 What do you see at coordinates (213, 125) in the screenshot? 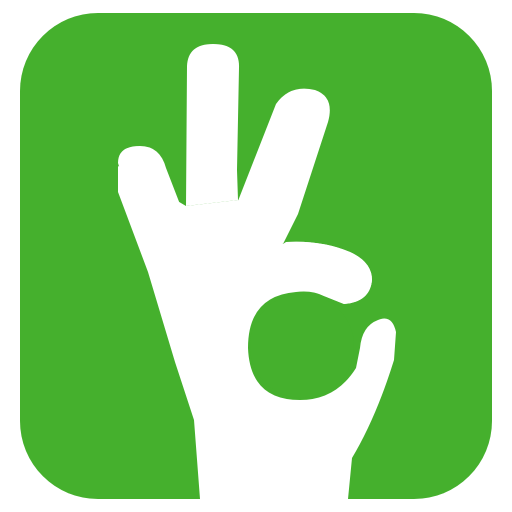
I see `index-finger` at bounding box center [213, 125].